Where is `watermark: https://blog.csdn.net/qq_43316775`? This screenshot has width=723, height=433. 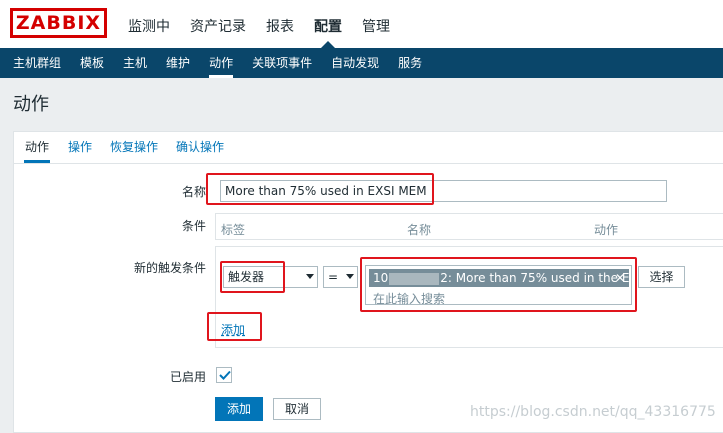 watermark: https://blog.csdn.net/qq_43316775 is located at coordinates (593, 412).